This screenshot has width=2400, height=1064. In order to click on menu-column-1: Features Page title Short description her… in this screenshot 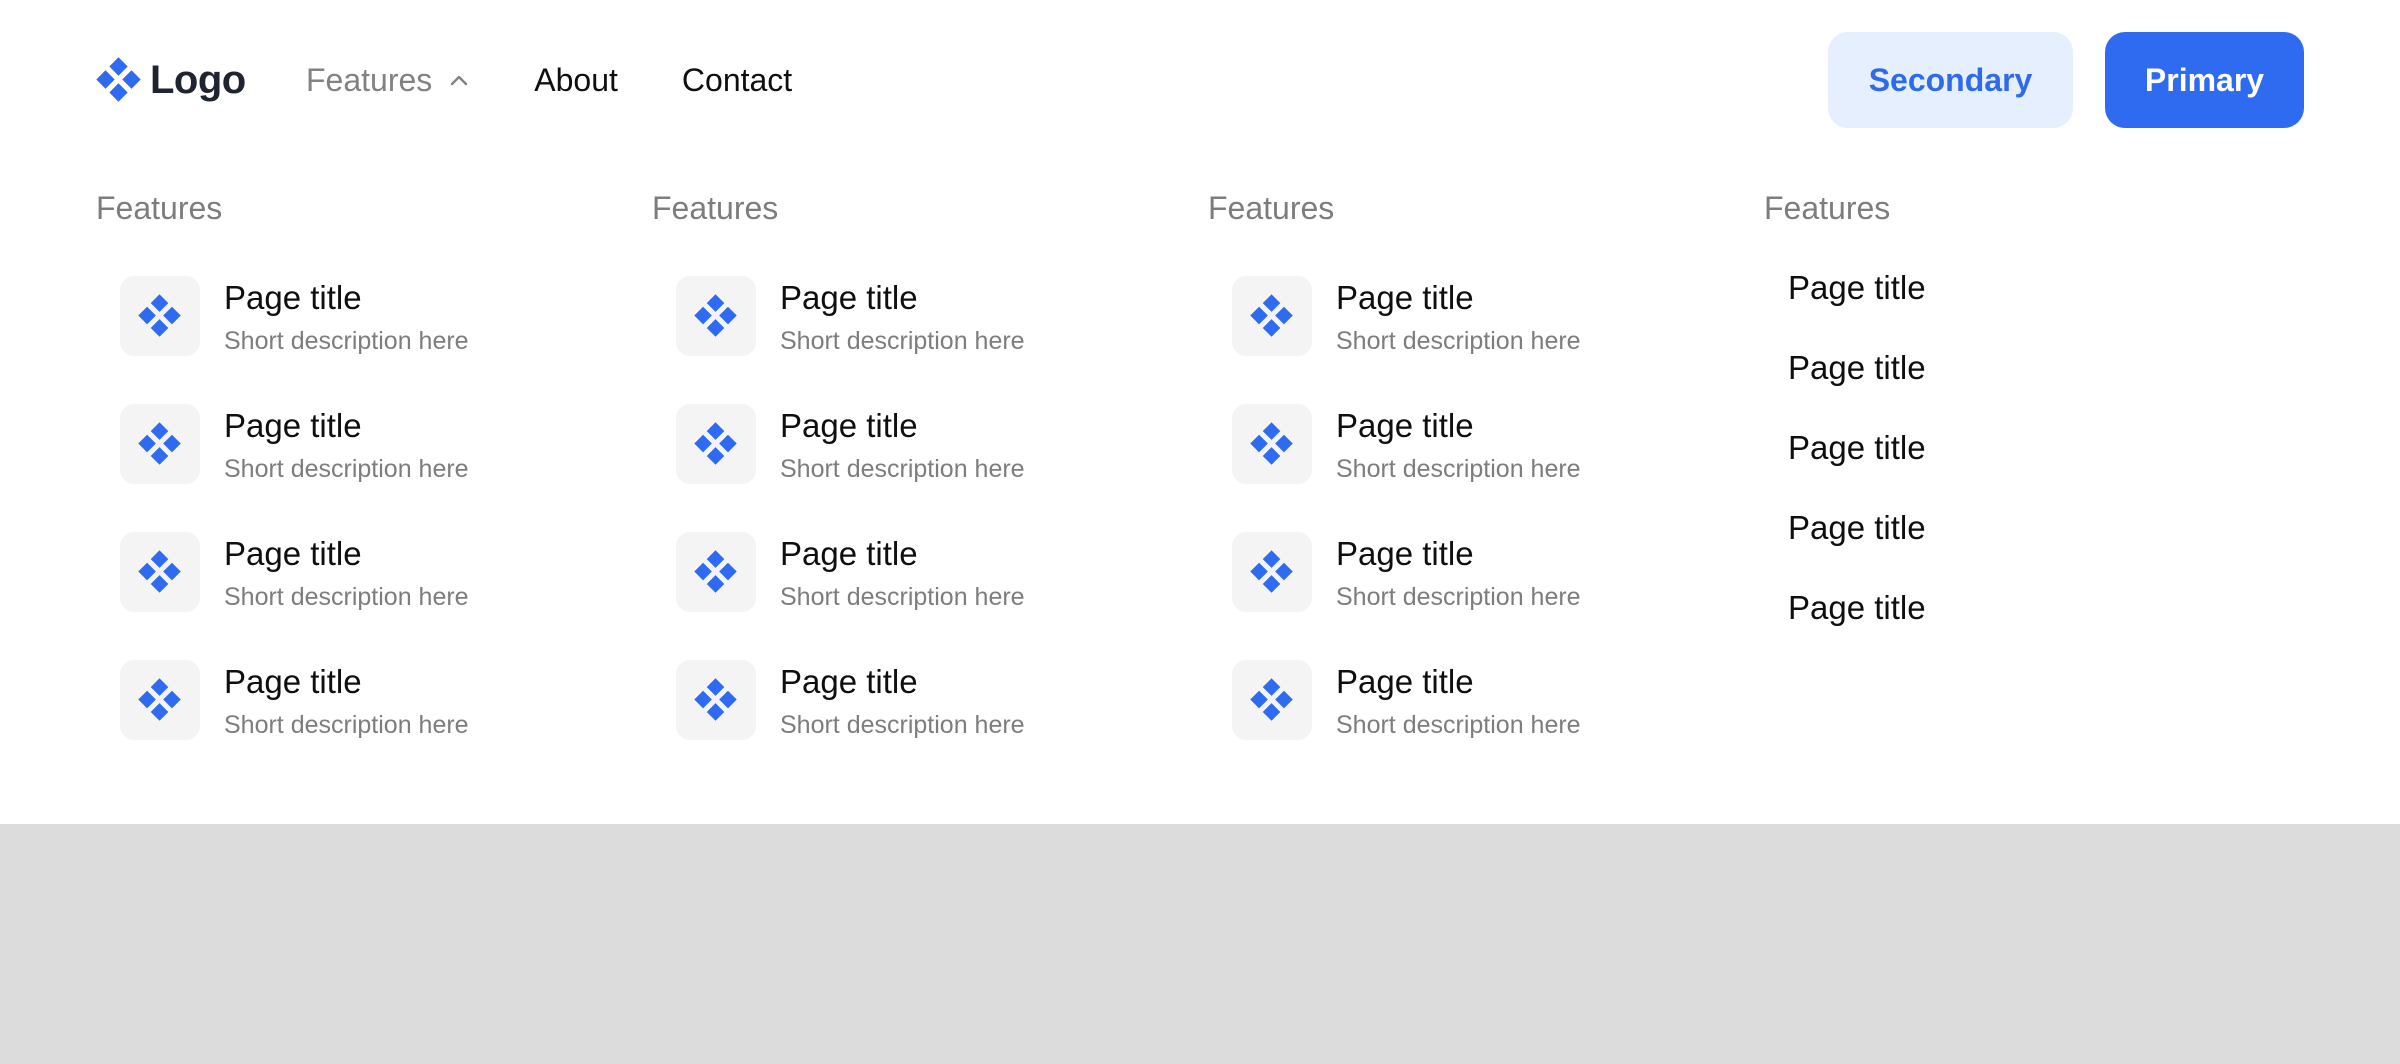, I will do `click(356, 463)`.